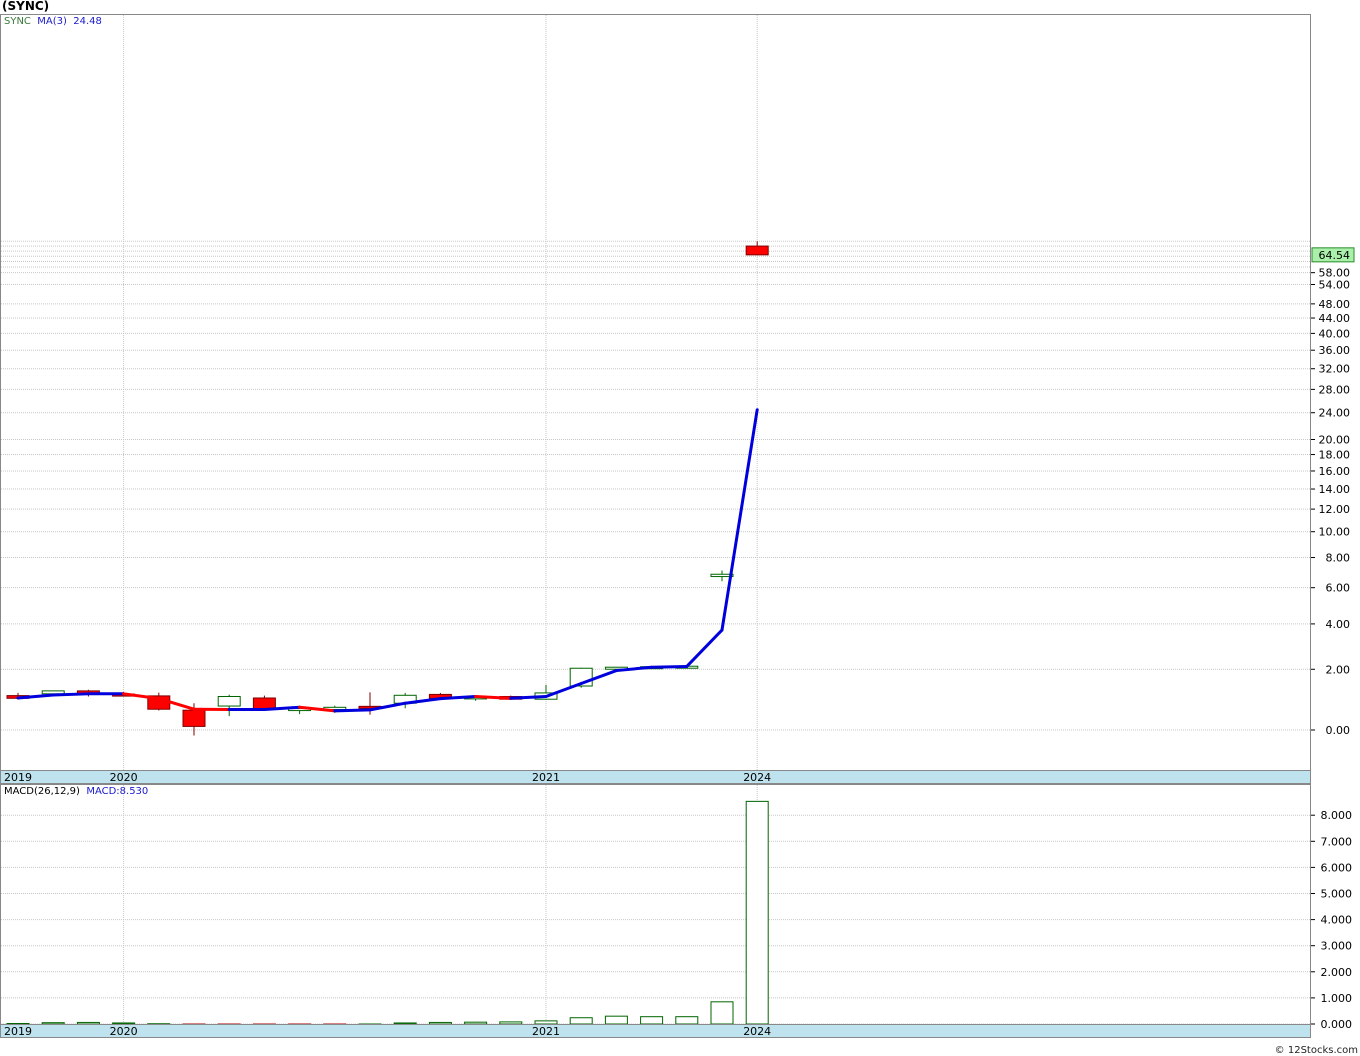 The height and width of the screenshot is (1056, 1360). What do you see at coordinates (124, 777) in the screenshot?
I see `price-x-tick-label: 2020` at bounding box center [124, 777].